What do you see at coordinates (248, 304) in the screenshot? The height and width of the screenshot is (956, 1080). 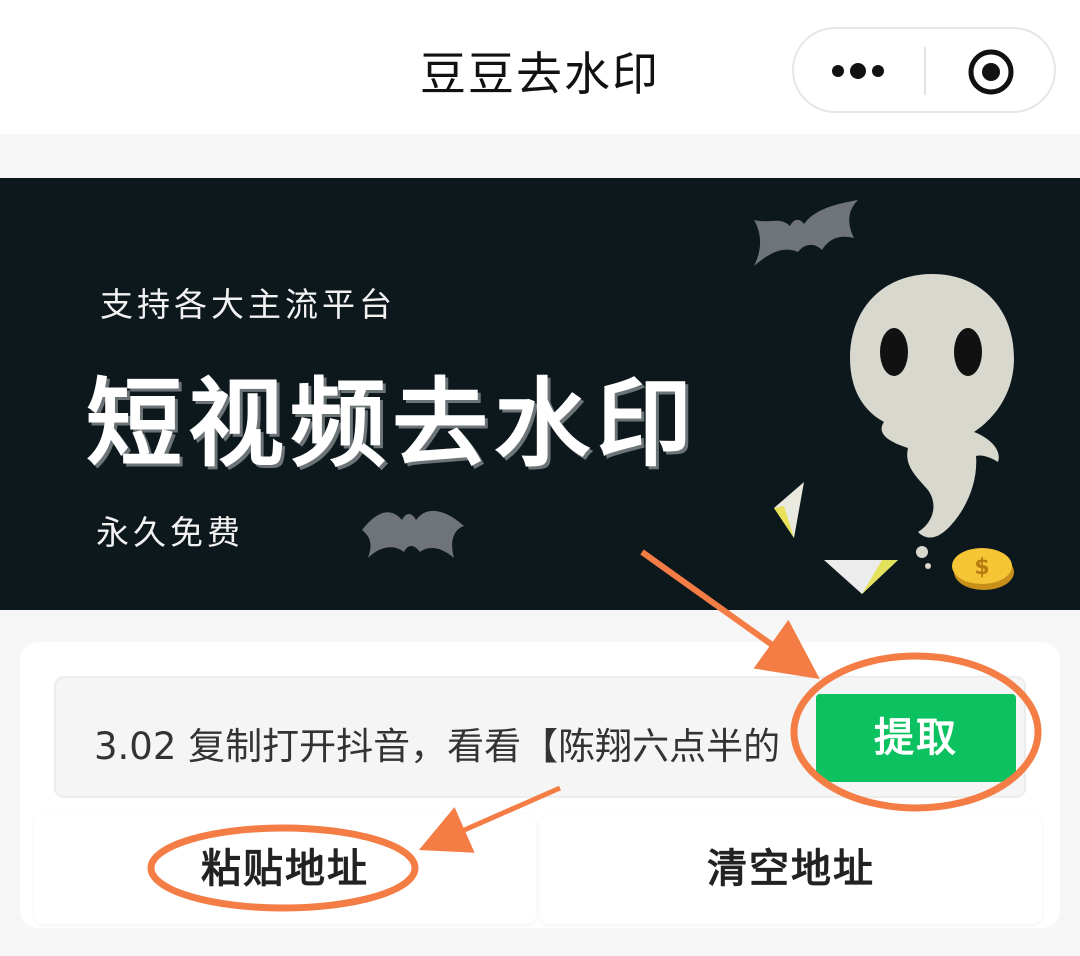 I see `banner-subtitle: 支持各大主流平台` at bounding box center [248, 304].